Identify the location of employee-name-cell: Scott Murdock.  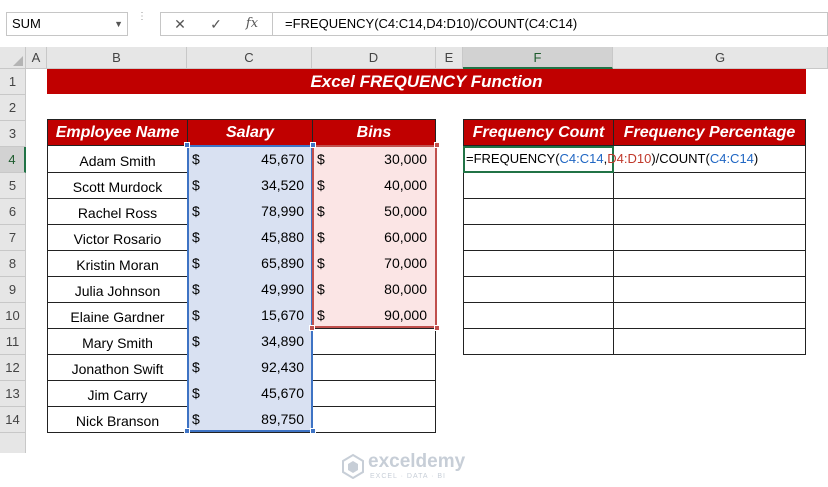
(117, 185).